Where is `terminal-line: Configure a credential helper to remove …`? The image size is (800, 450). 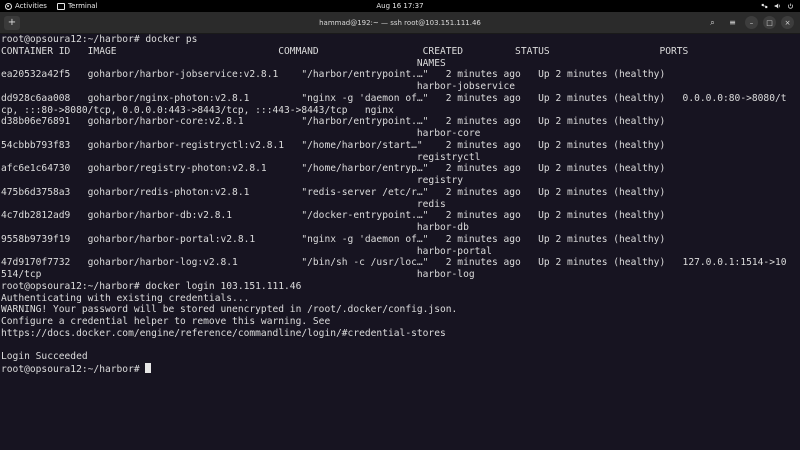
terminal-line: Configure a credential helper to remove … is located at coordinates (166, 321).